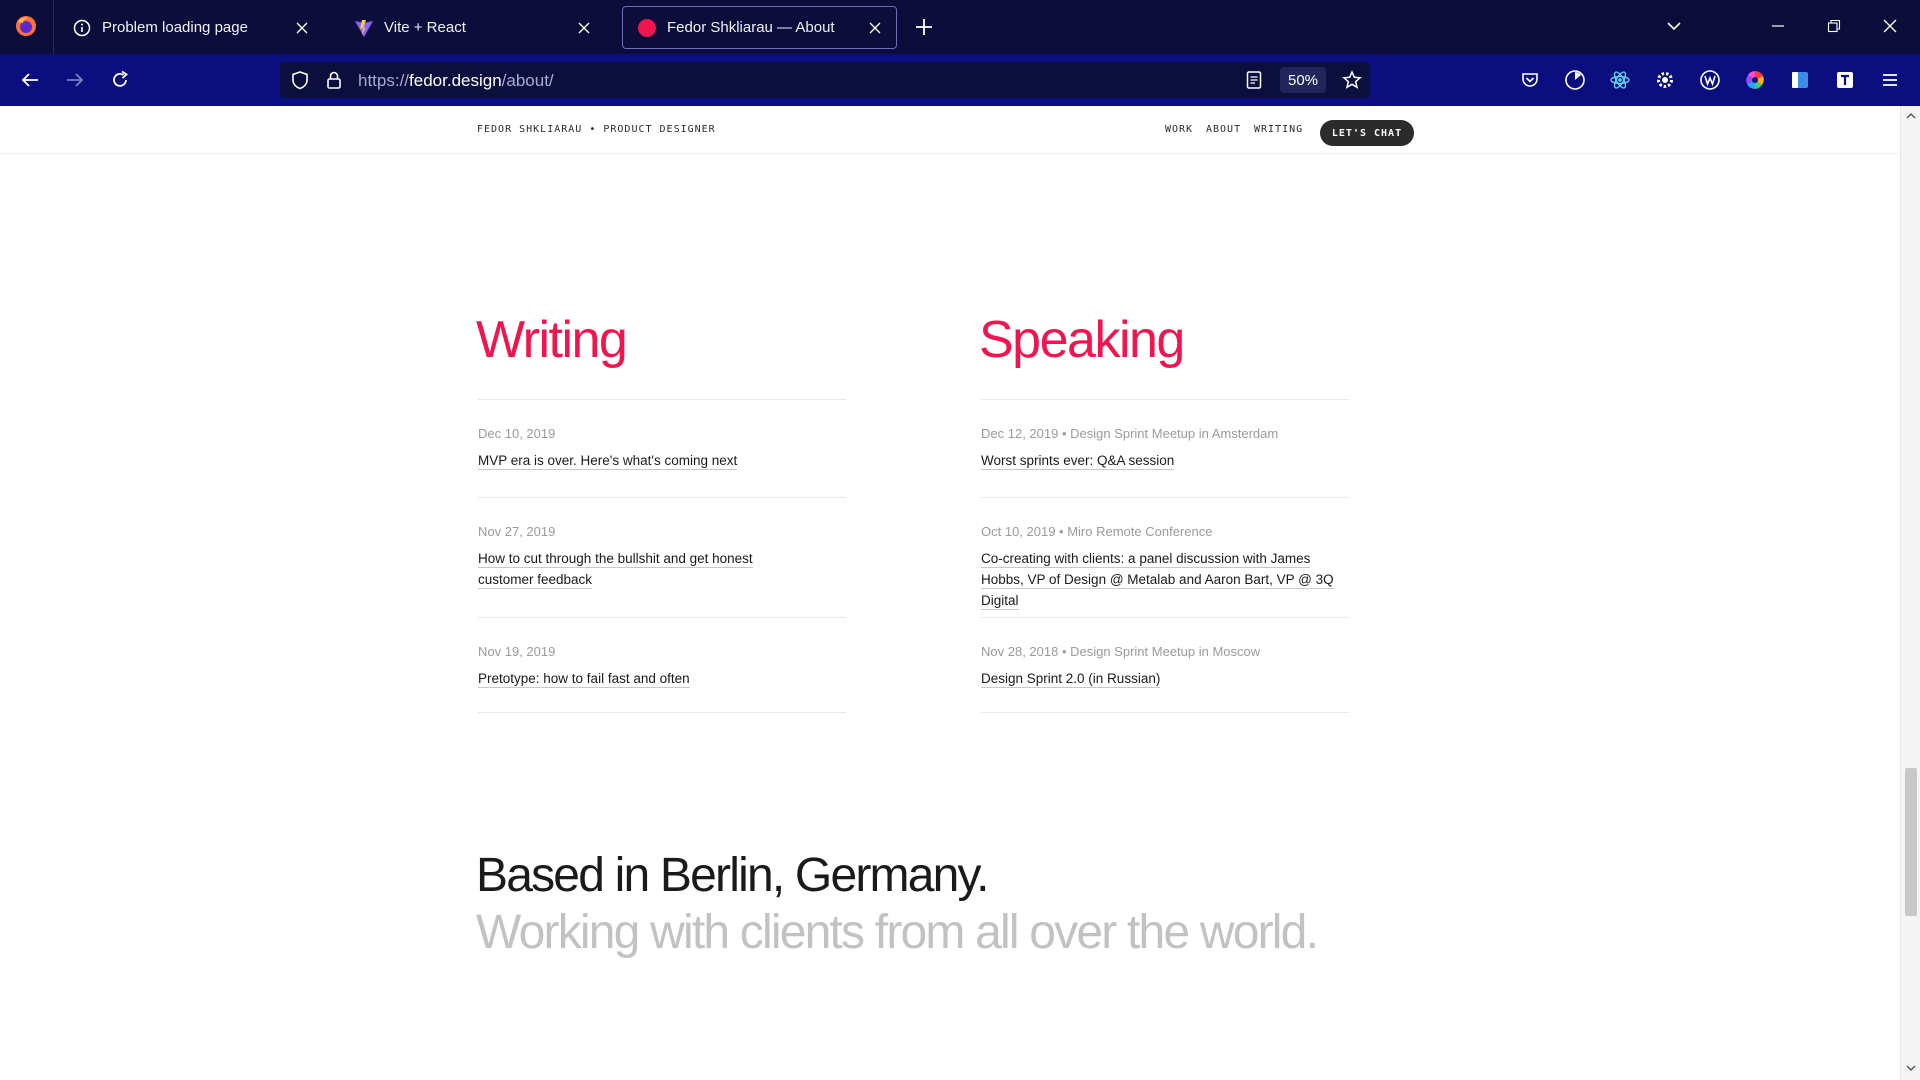 The image size is (1920, 1080). I want to click on close-window-icon, so click(1890, 26).